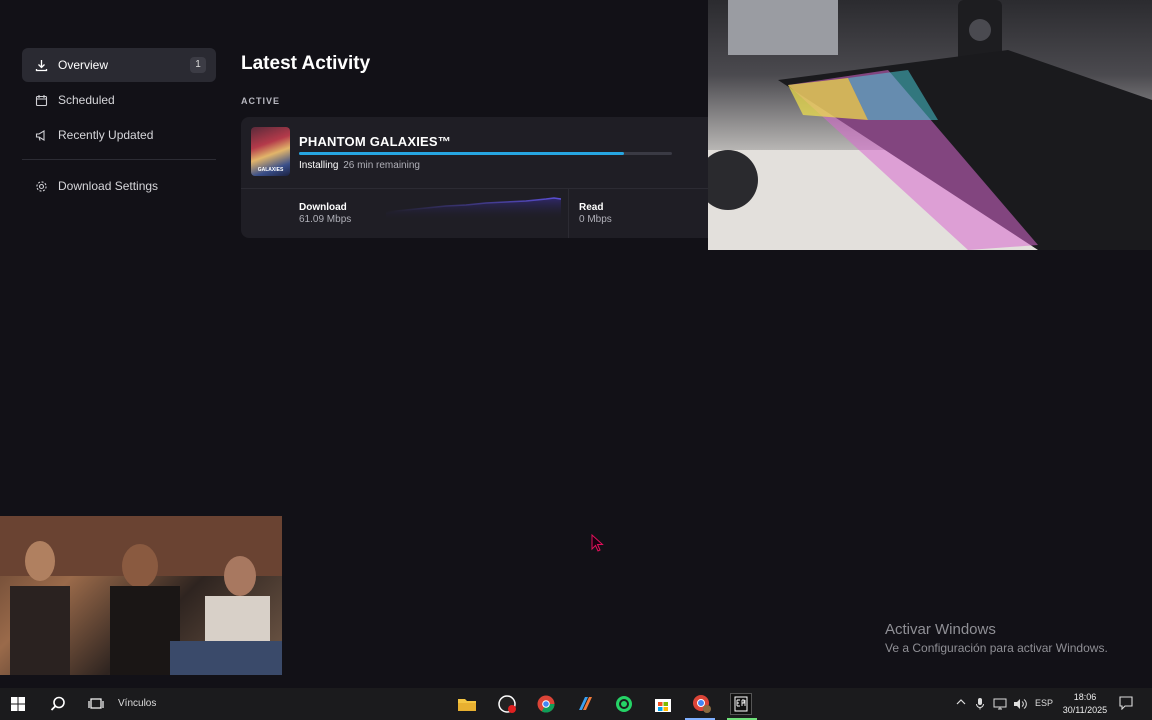 The height and width of the screenshot is (720, 1152). I want to click on clock: 18:06 30/11/2025, so click(1085, 704).